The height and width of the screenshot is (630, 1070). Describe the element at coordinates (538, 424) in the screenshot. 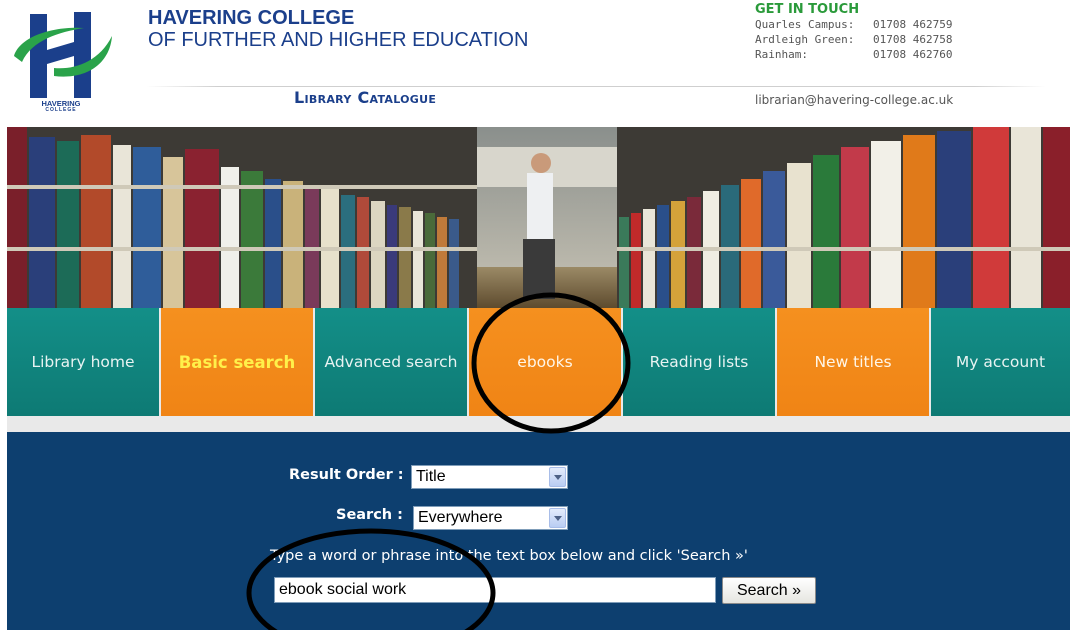

I see `nav-bottom-strip` at that location.